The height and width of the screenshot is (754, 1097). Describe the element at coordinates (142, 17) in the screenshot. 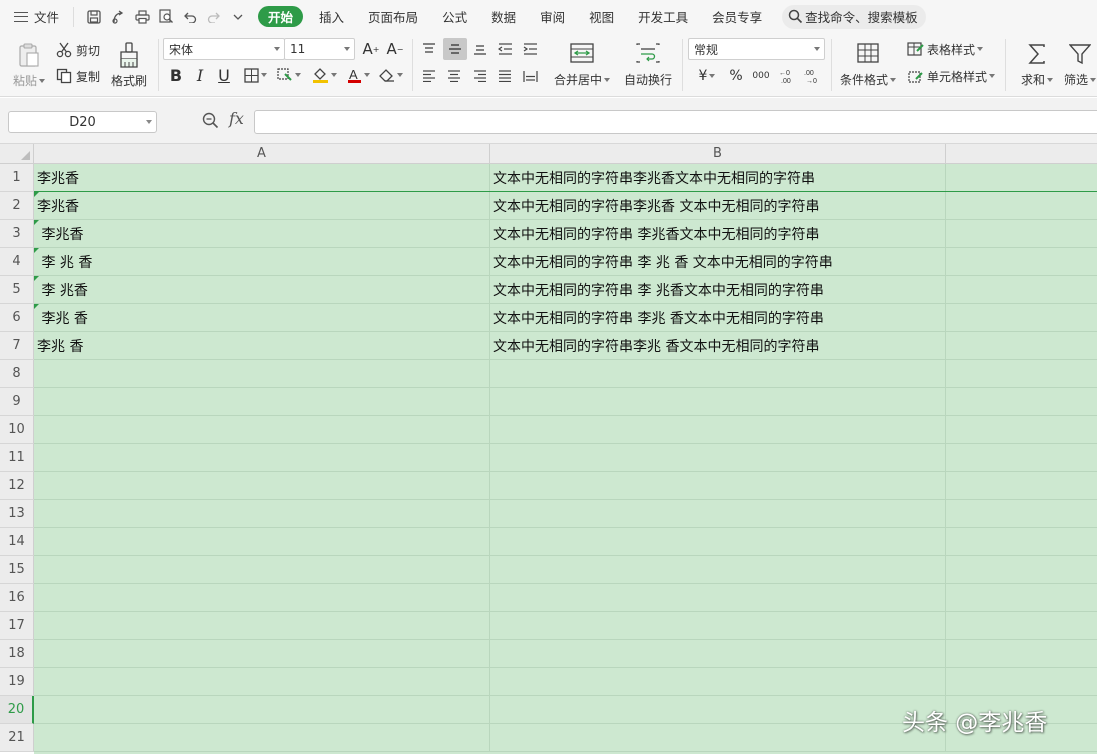

I see `print-icon` at that location.